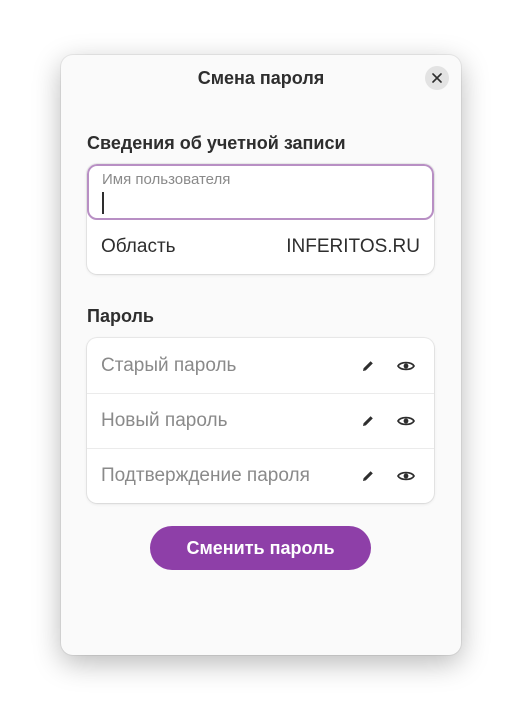 Image resolution: width=522 pixels, height=722 pixels. I want to click on edit-new-password-button, so click(368, 421).